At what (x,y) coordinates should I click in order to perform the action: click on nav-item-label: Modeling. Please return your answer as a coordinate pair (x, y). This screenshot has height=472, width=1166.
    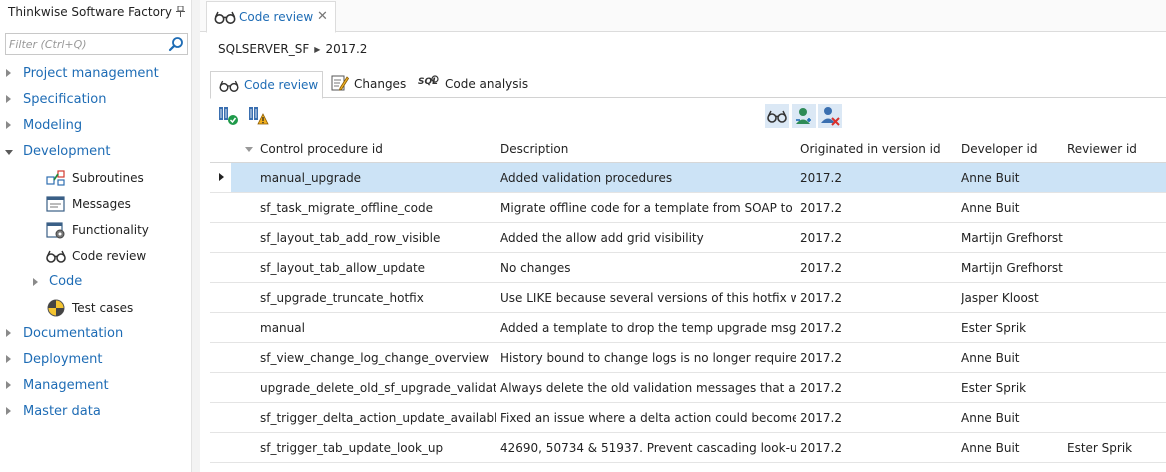
    Looking at the image, I should click on (53, 125).